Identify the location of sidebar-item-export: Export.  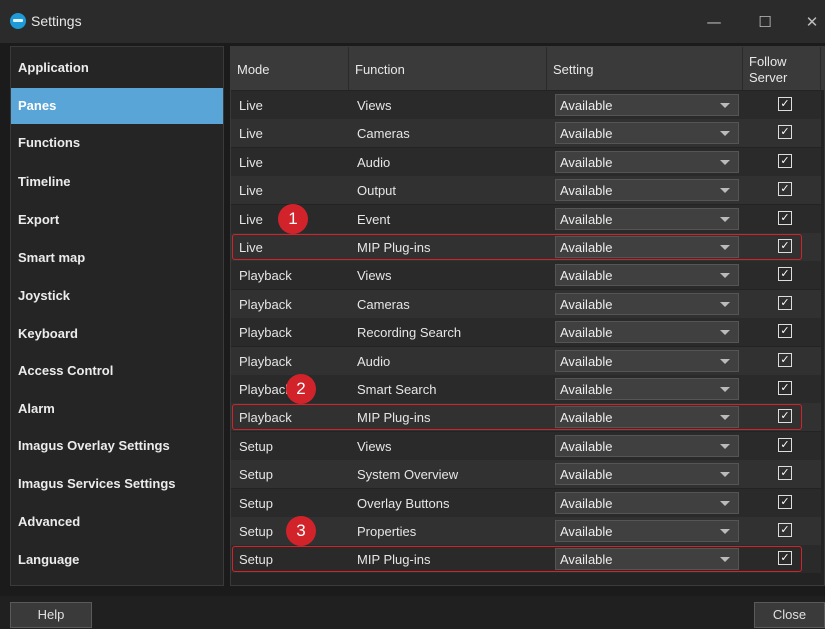
(117, 220).